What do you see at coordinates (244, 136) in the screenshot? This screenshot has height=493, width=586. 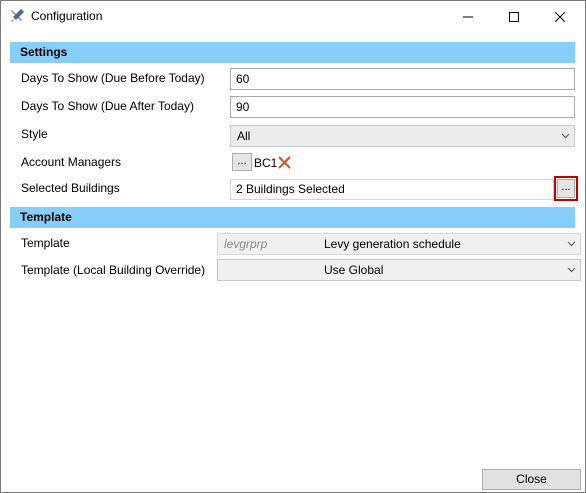 I see `style-select-value: All` at bounding box center [244, 136].